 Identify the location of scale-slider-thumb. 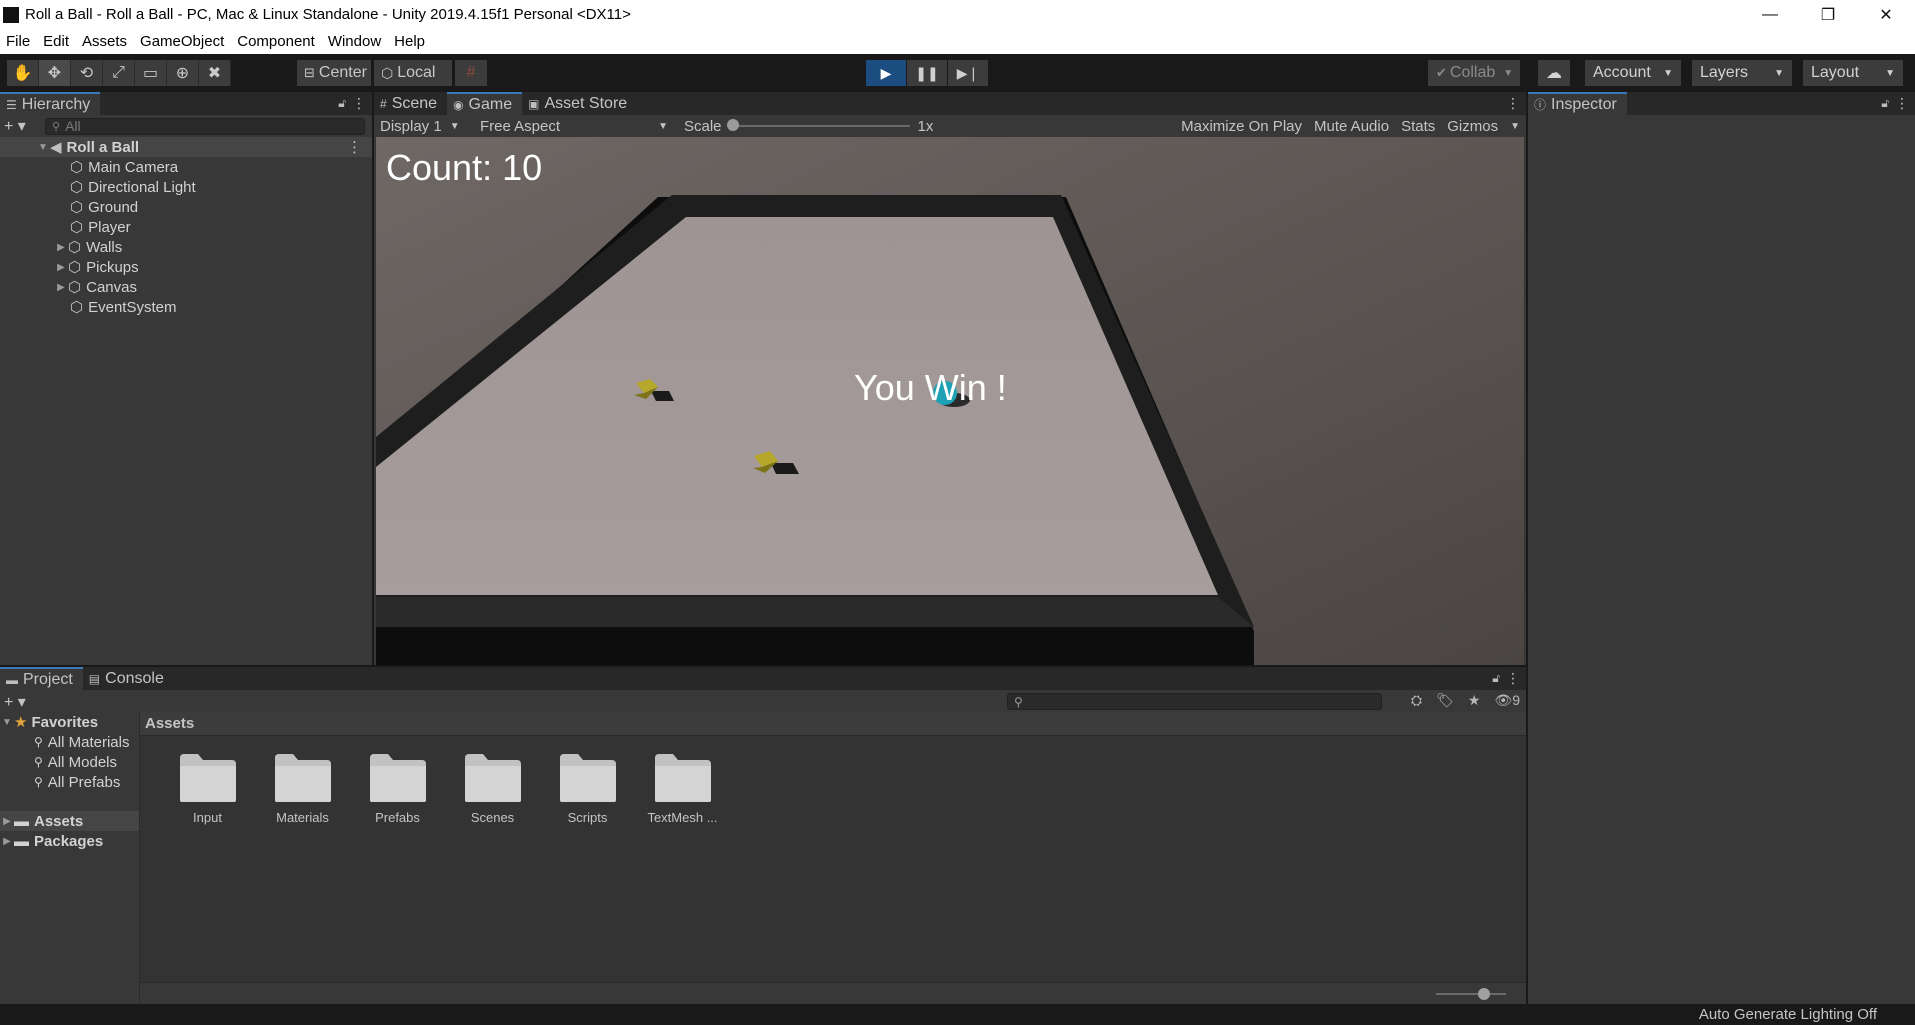
(732, 125).